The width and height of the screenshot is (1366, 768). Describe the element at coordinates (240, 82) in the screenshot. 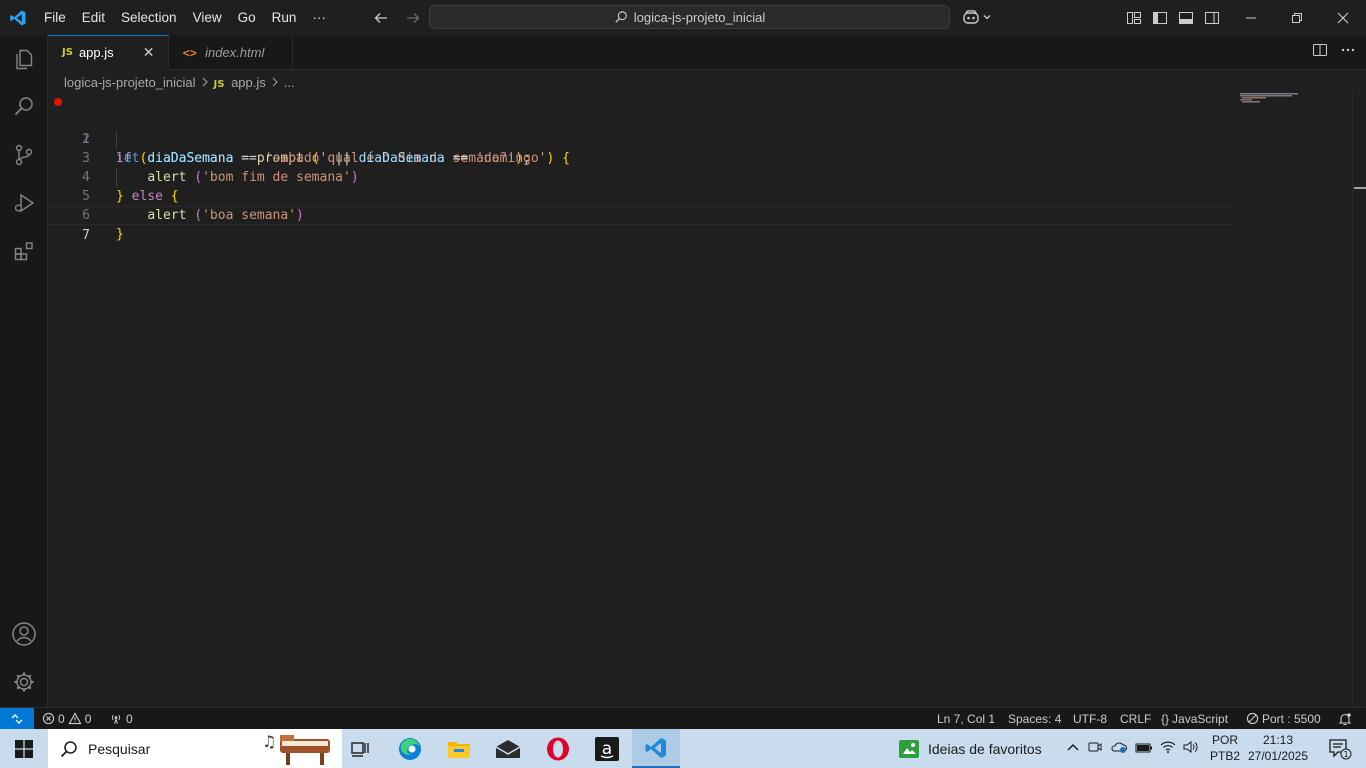

I see `breadcrumb-file: JS app.js` at that location.